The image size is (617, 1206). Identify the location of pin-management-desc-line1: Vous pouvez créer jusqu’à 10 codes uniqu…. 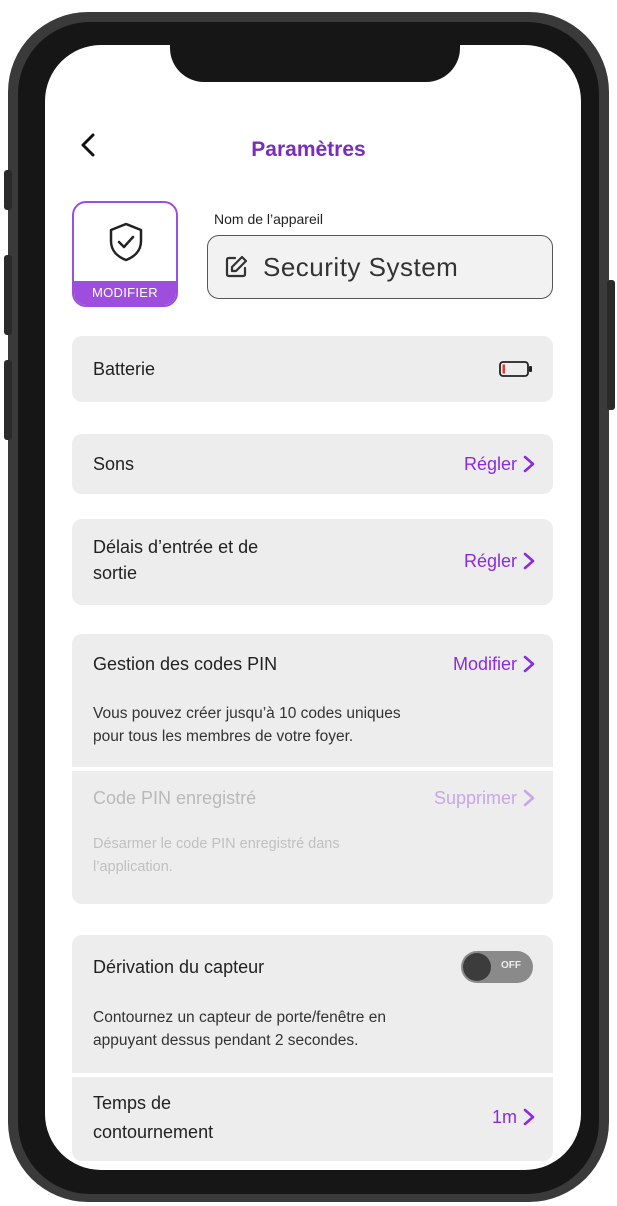
(247, 713).